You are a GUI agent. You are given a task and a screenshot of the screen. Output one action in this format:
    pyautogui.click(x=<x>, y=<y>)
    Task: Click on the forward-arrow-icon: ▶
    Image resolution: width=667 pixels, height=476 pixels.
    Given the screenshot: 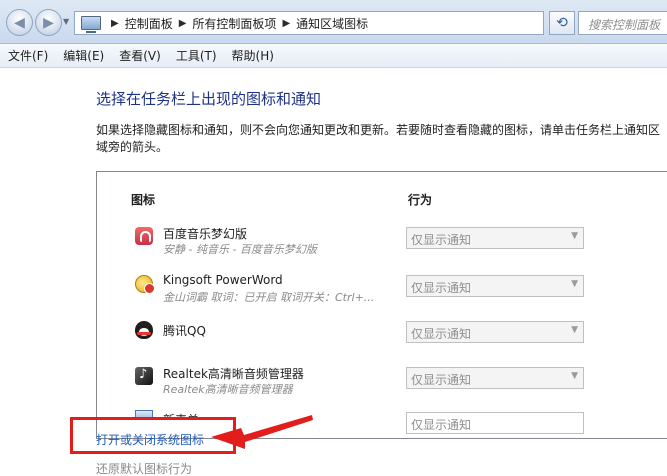 What is the action you would take?
    pyautogui.click(x=48, y=22)
    